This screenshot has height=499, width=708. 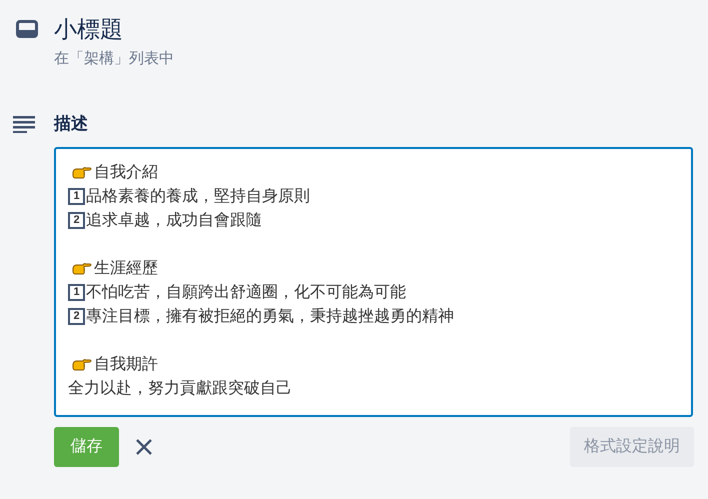 What do you see at coordinates (27, 29) in the screenshot?
I see `card-icon` at bounding box center [27, 29].